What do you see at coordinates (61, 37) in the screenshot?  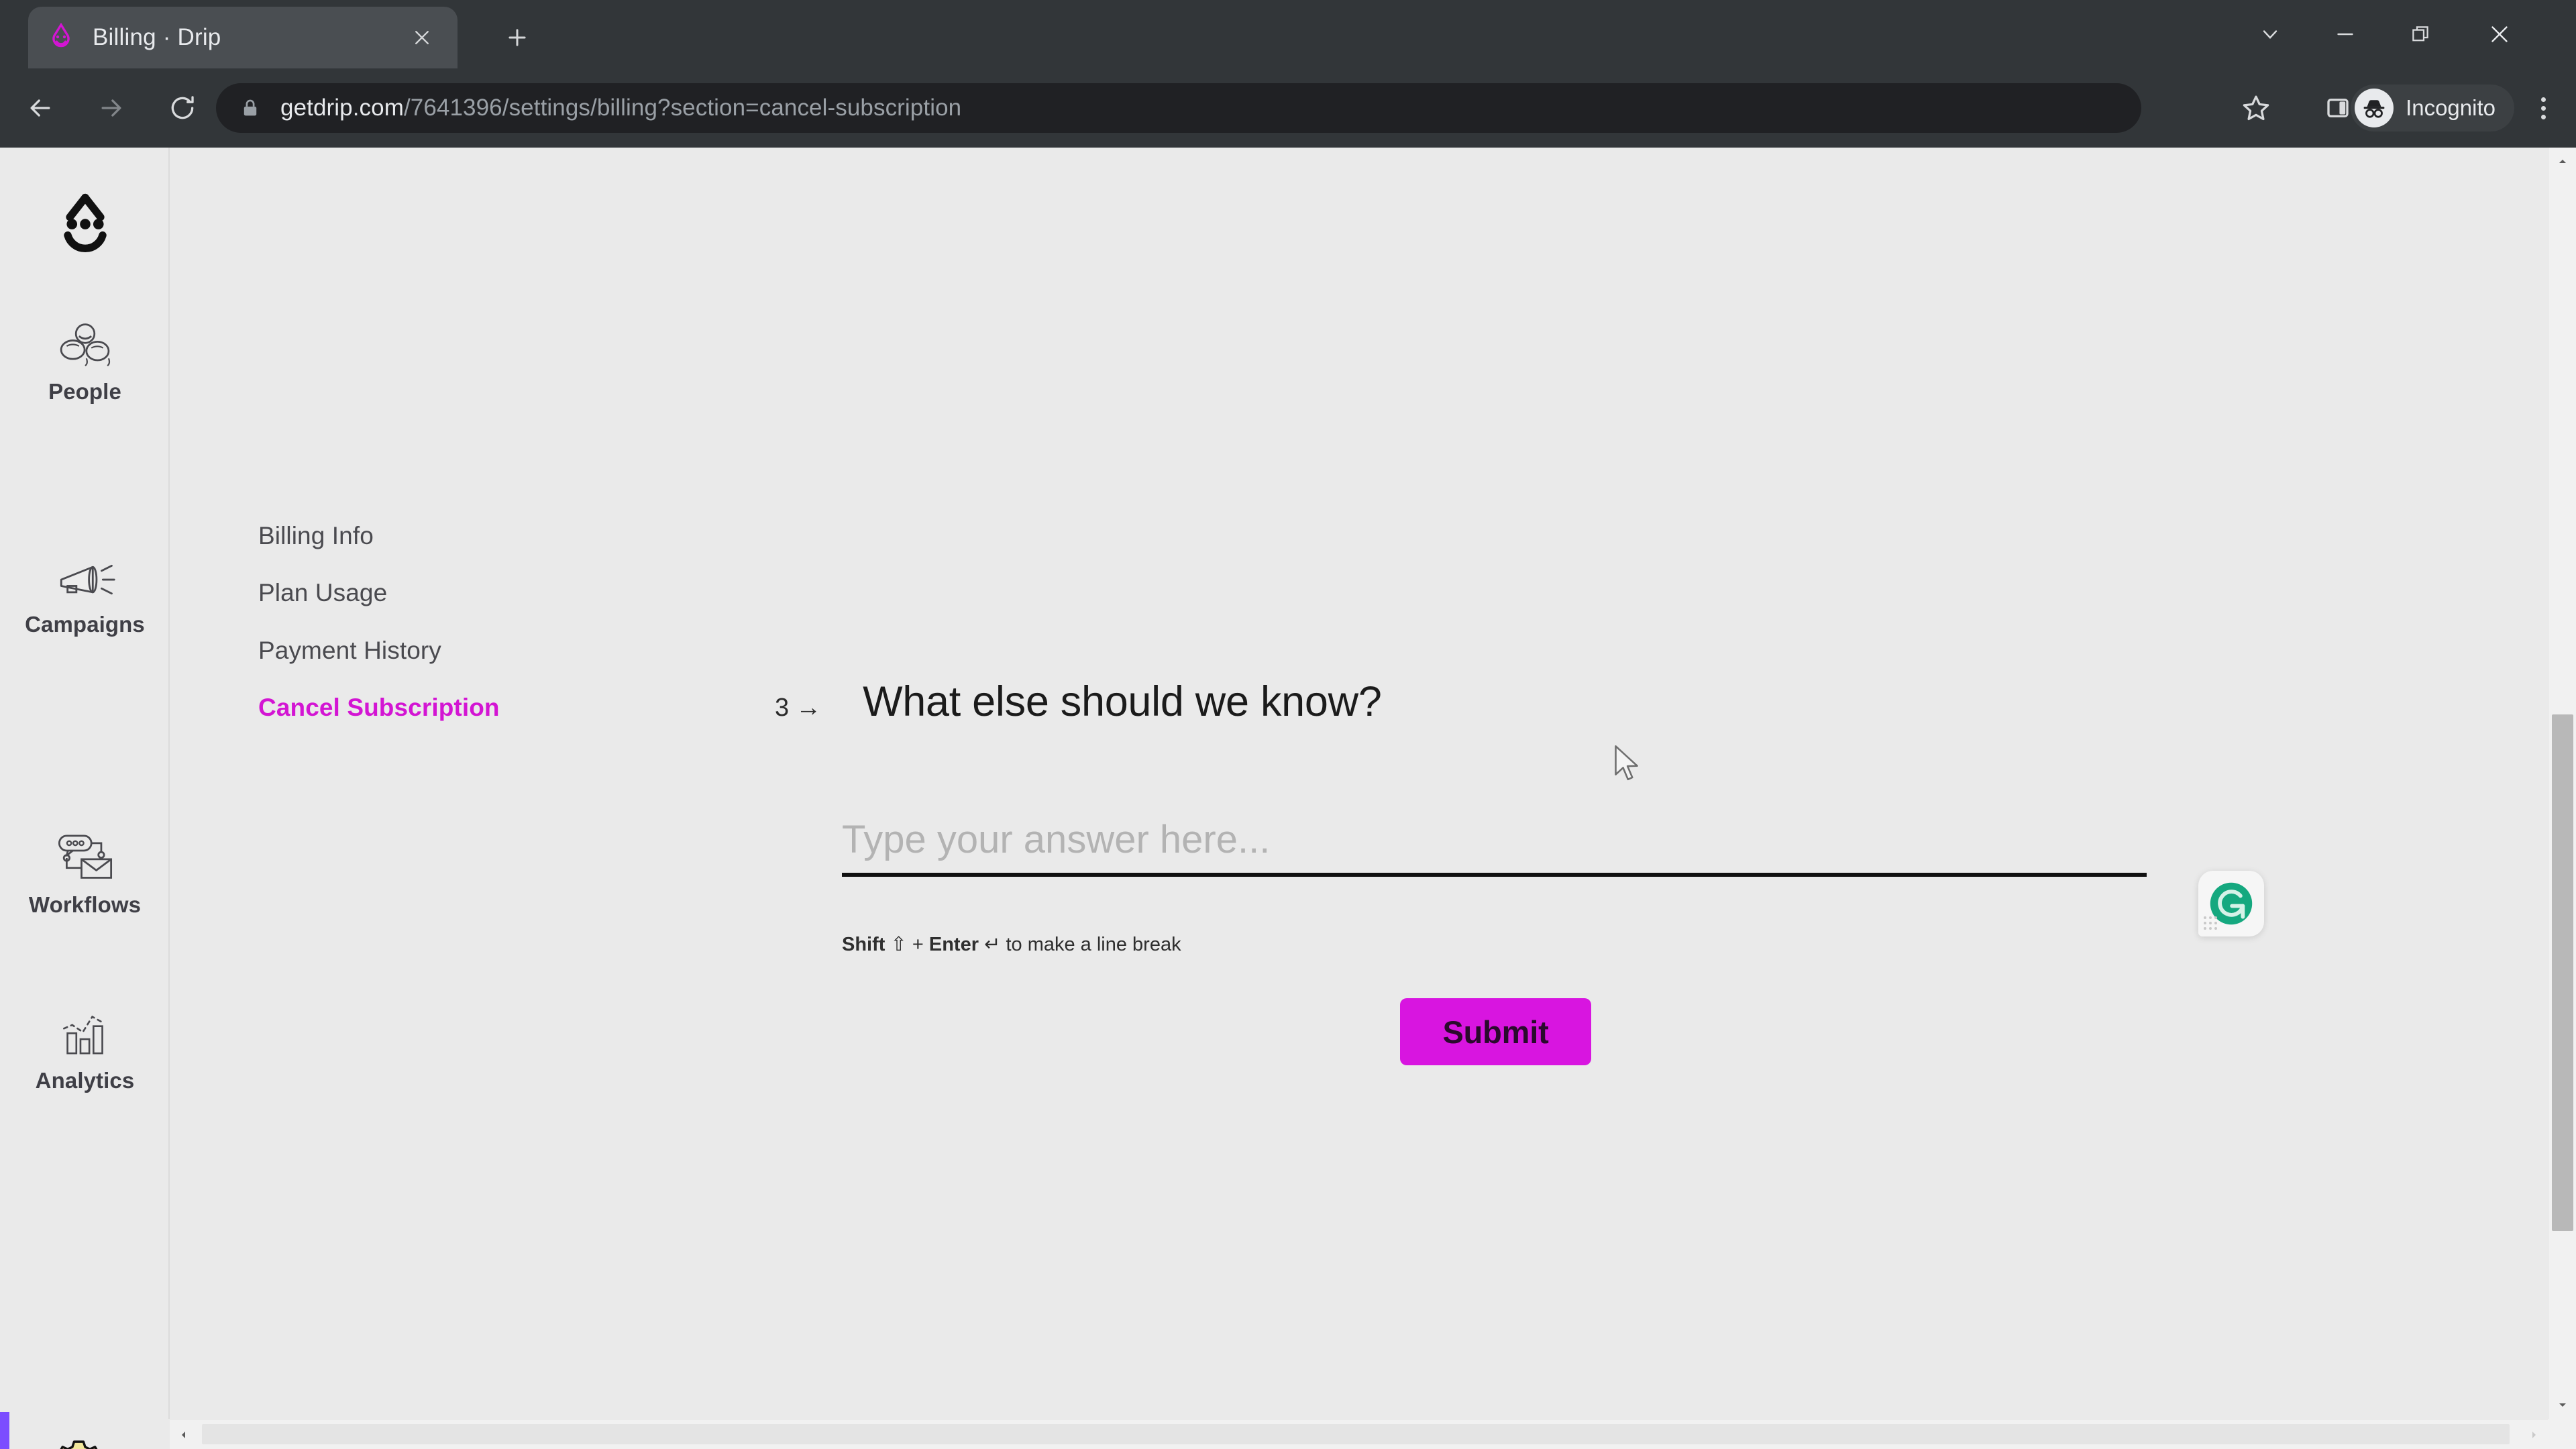 I see `drip-drop-icon` at bounding box center [61, 37].